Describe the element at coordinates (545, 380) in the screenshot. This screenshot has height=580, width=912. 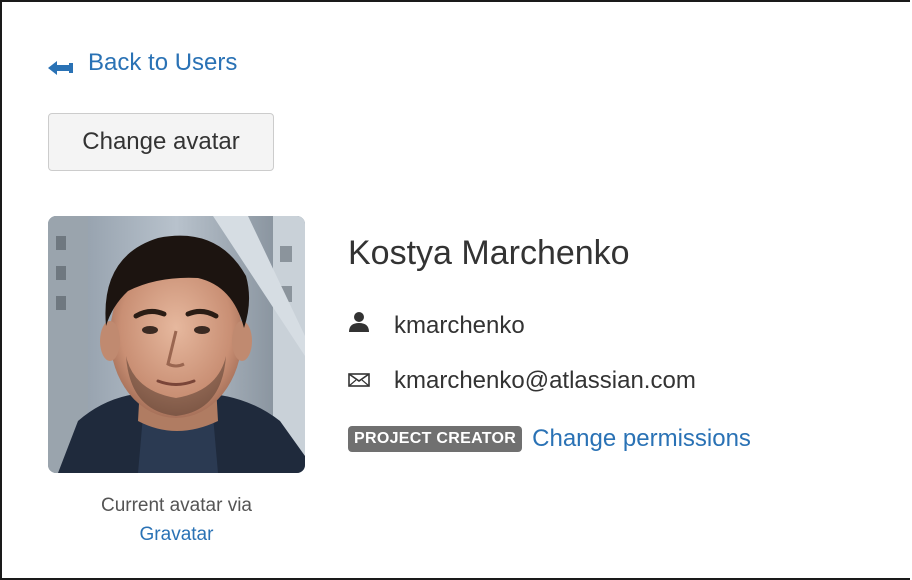
I see `email-value: kmarchenko@atlassian.com` at that location.